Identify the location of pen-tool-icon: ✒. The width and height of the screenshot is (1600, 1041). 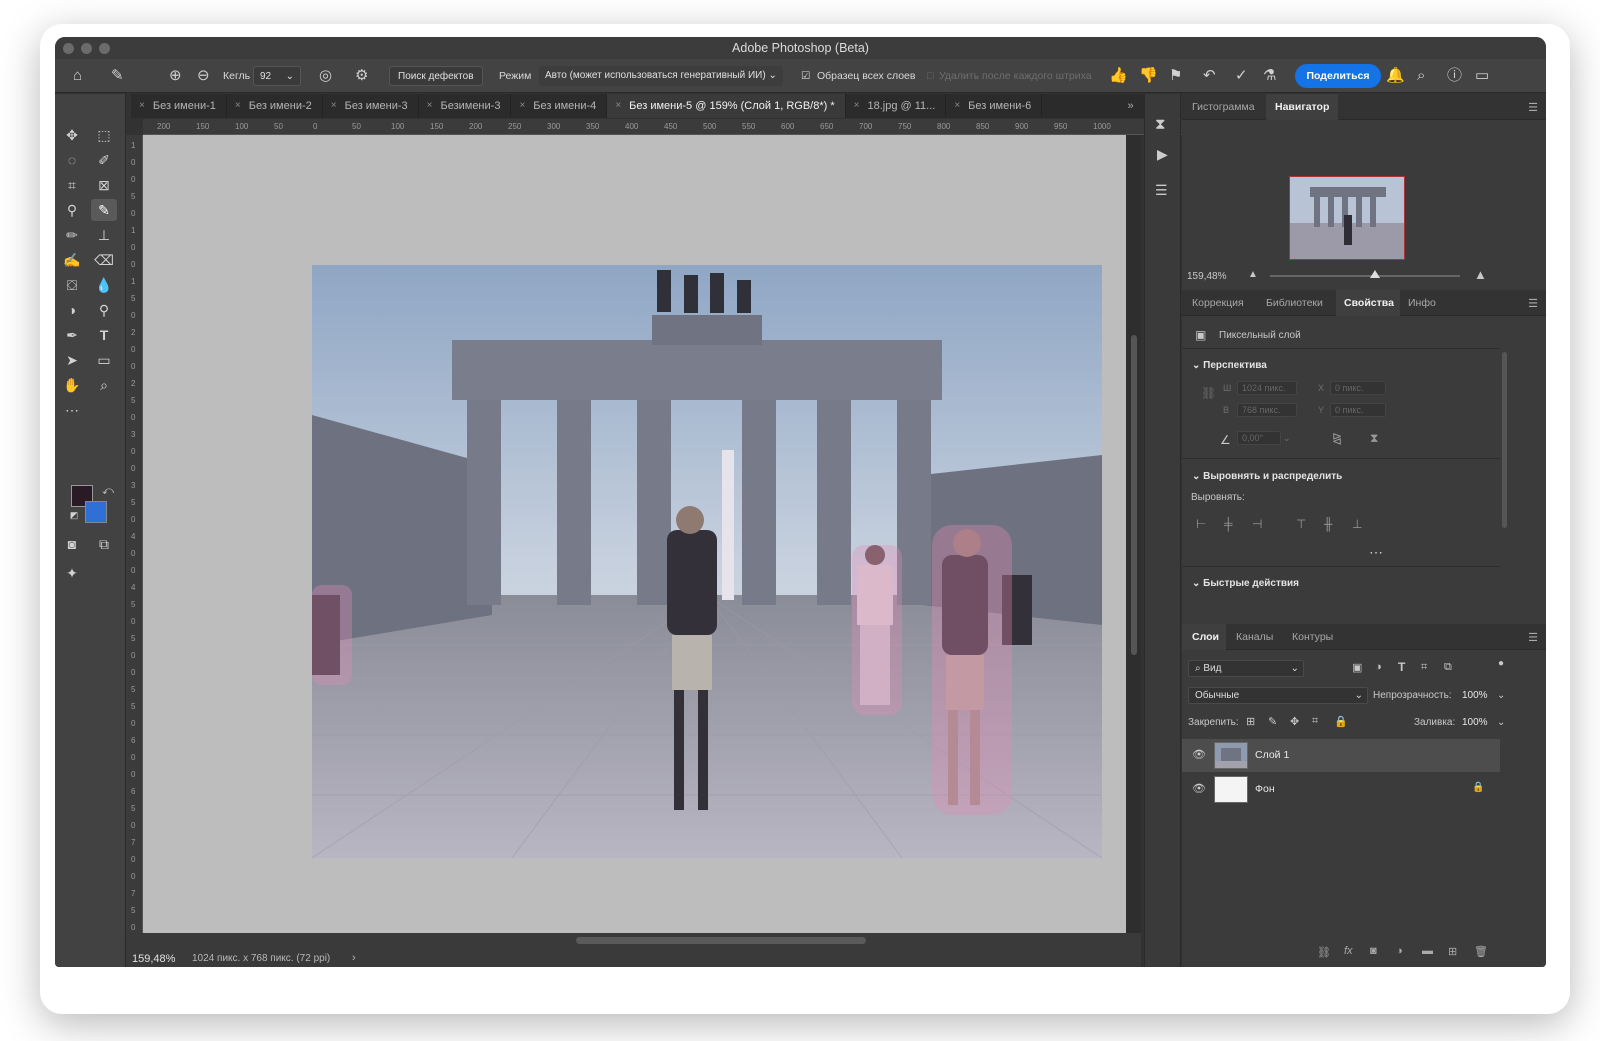
(72, 335).